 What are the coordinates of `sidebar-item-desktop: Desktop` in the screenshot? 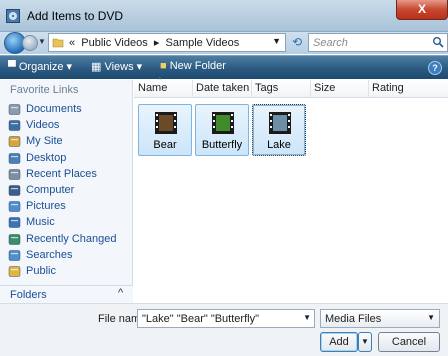 It's located at (70, 159).